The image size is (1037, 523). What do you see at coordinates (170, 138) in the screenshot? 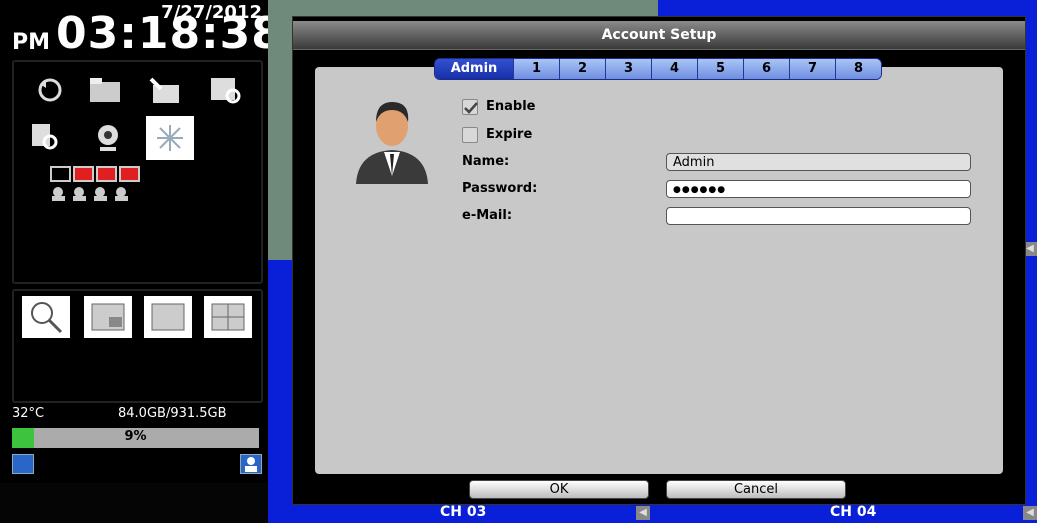
I see `freeze-snowflake-icon` at bounding box center [170, 138].